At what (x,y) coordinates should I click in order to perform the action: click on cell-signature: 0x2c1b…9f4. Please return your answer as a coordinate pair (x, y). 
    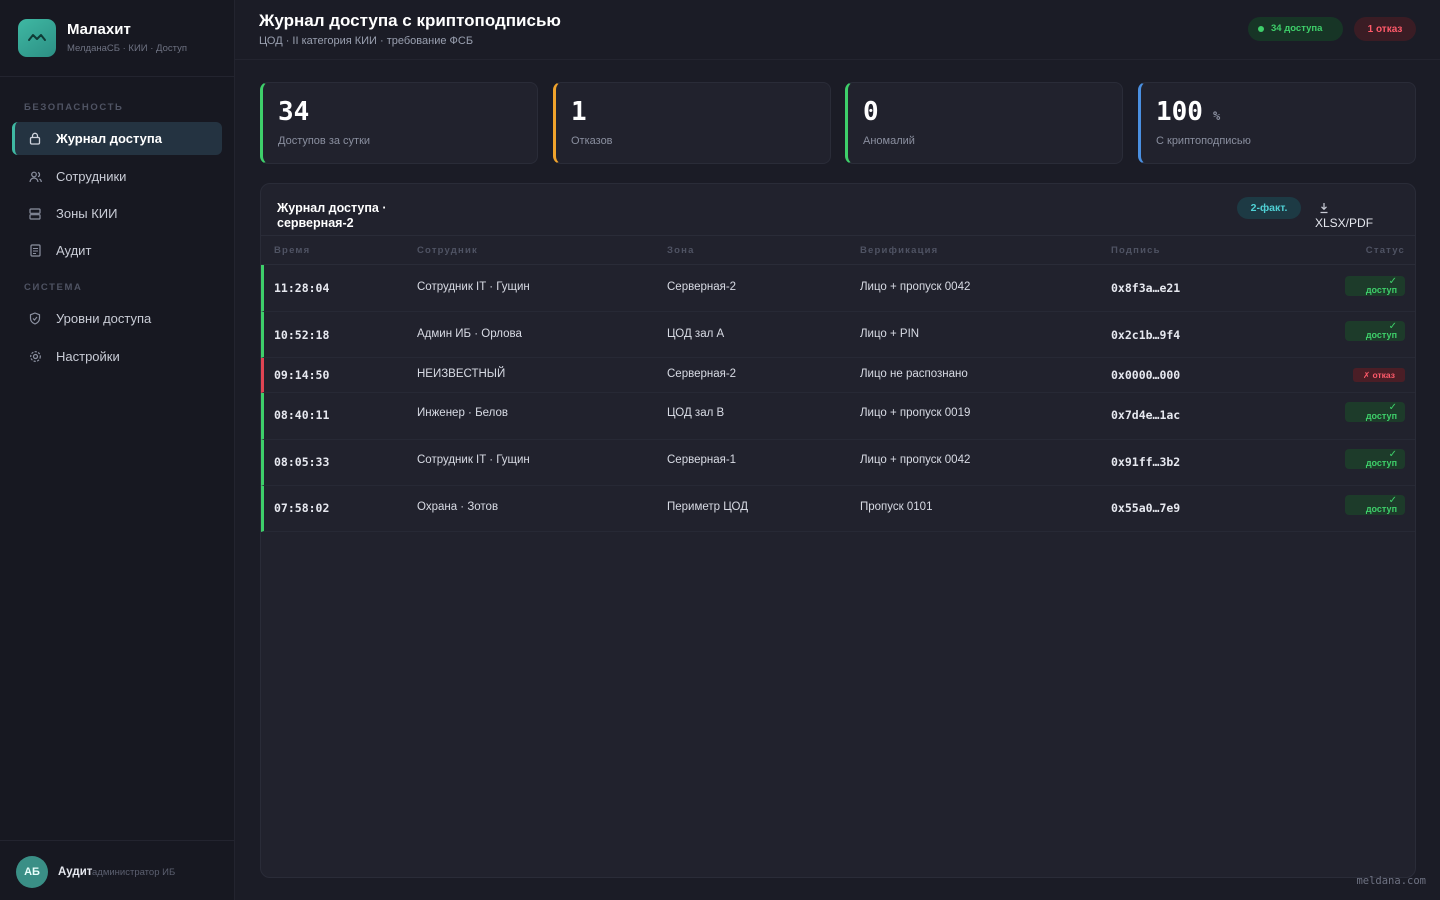
    Looking at the image, I should click on (1146, 335).